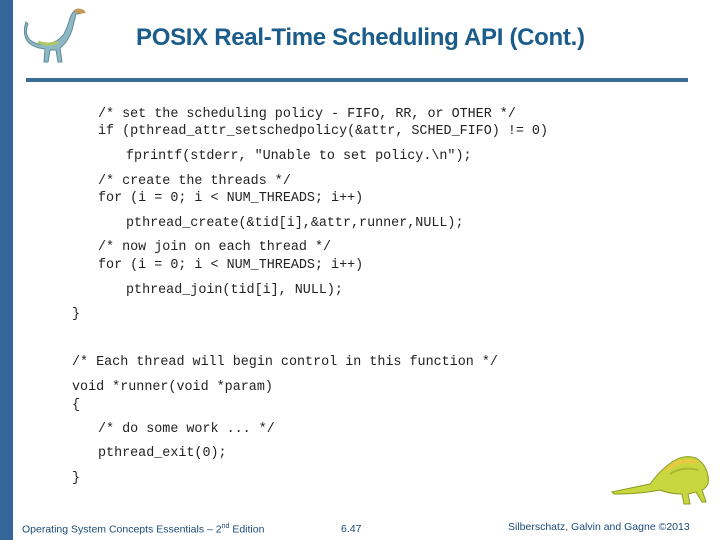 The image size is (720, 540). I want to click on code-line: /* create the threads */, so click(194, 181).